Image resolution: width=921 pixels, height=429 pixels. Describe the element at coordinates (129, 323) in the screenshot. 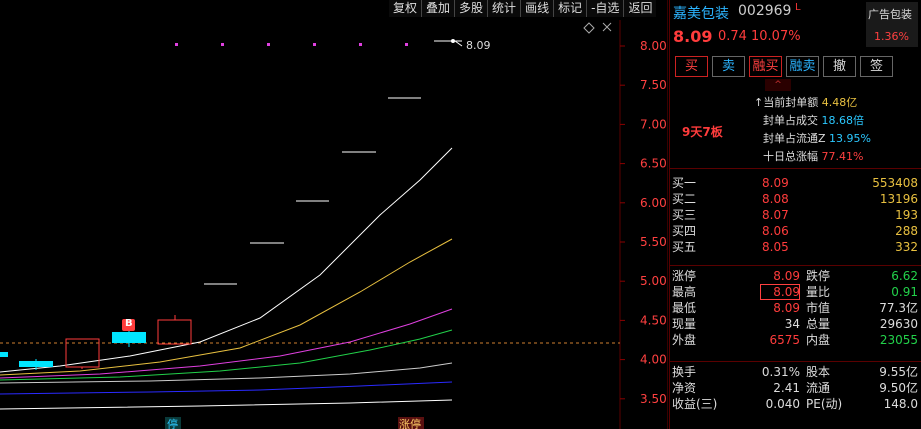

I see `buy-marker-label: B` at that location.